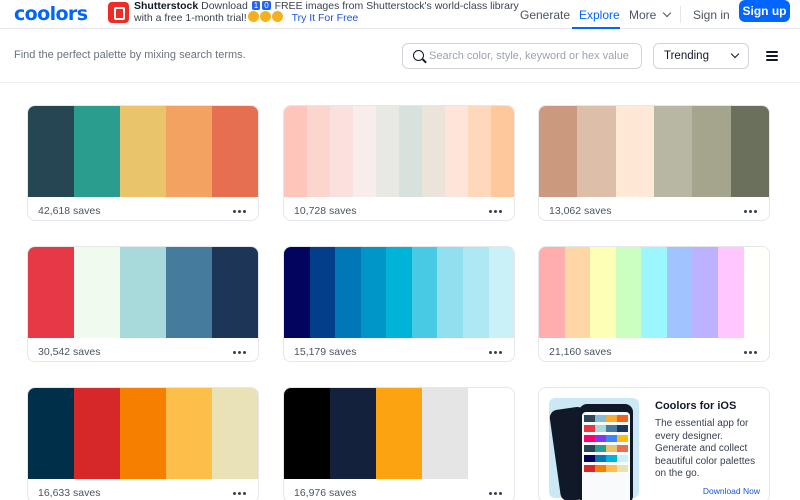 This screenshot has width=800, height=500. What do you see at coordinates (772, 56) in the screenshot?
I see `hamburger-menu-icon` at bounding box center [772, 56].